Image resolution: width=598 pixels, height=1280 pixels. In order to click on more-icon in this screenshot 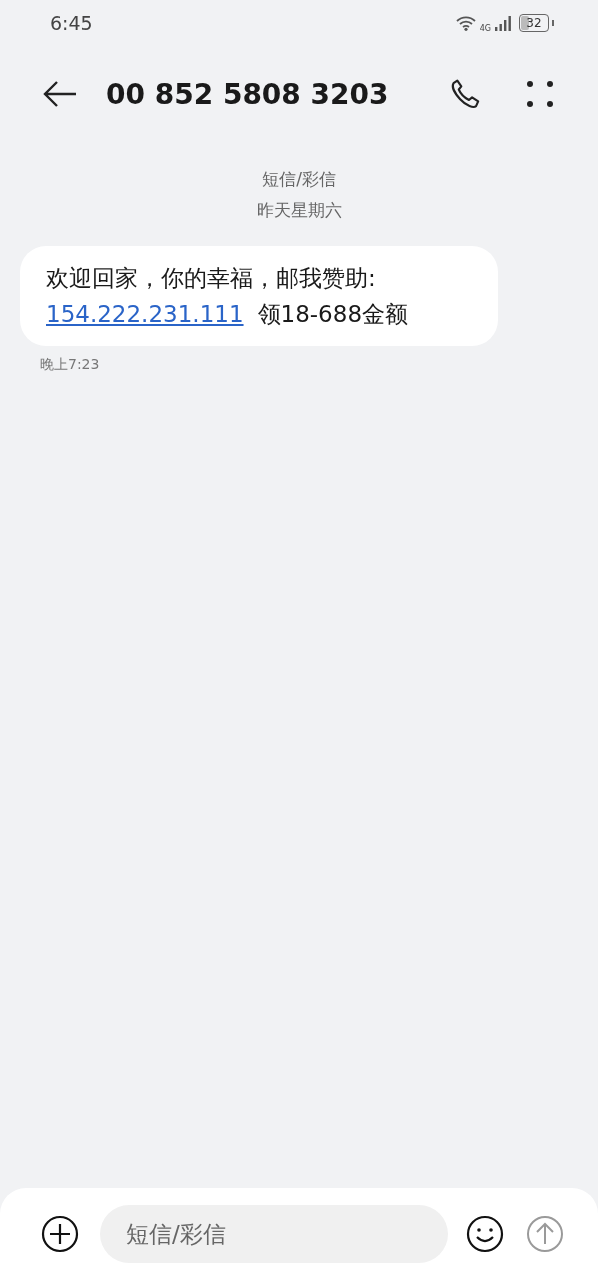, I will do `click(540, 94)`.